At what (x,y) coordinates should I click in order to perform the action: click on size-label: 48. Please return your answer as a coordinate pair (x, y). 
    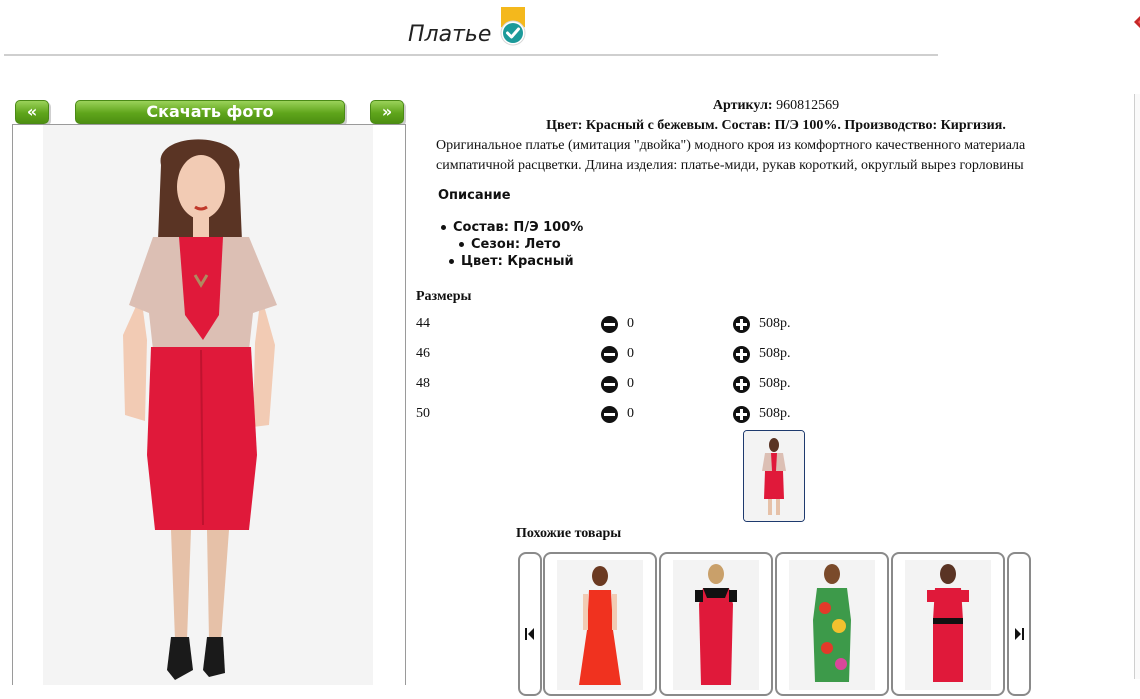
    Looking at the image, I should click on (423, 383).